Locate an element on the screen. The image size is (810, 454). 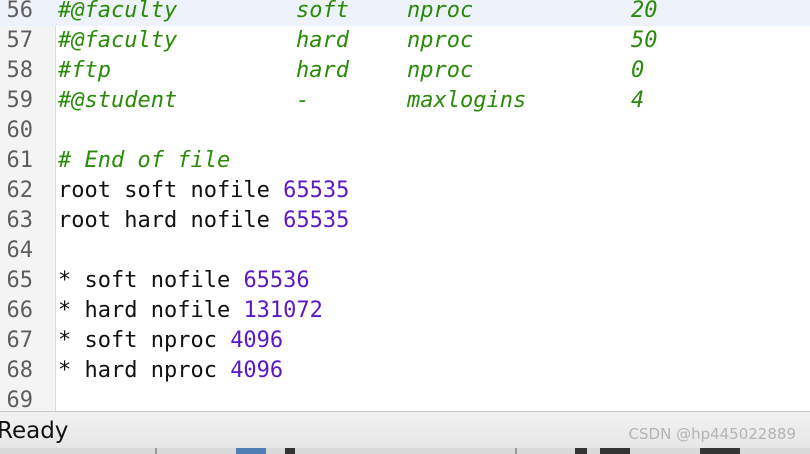
code-content: root soft nofile 65535 is located at coordinates (203, 191).